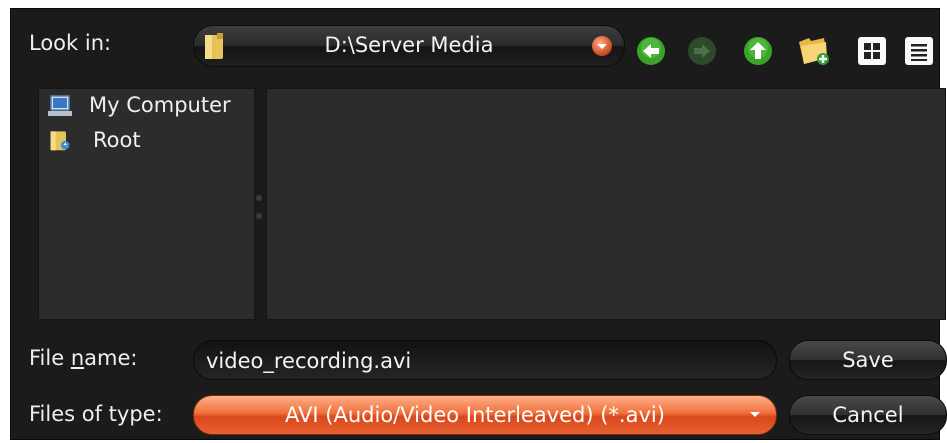 The image size is (947, 443). I want to click on look-in-combo: D:\Server Media, so click(409, 46).